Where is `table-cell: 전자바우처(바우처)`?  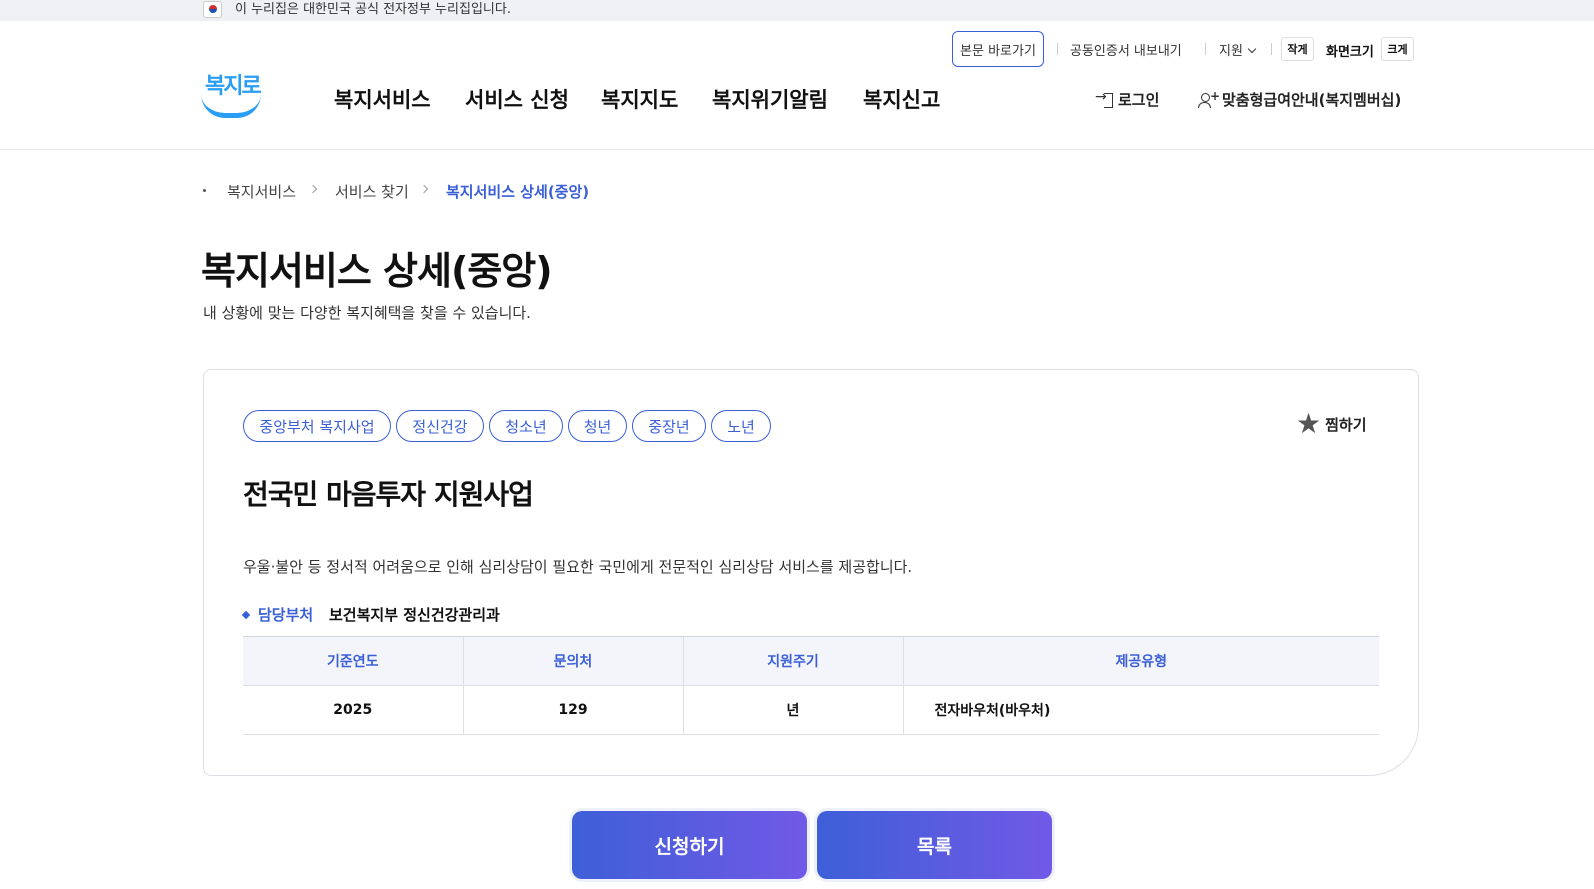
table-cell: 전자바우처(바우처) is located at coordinates (1140, 710).